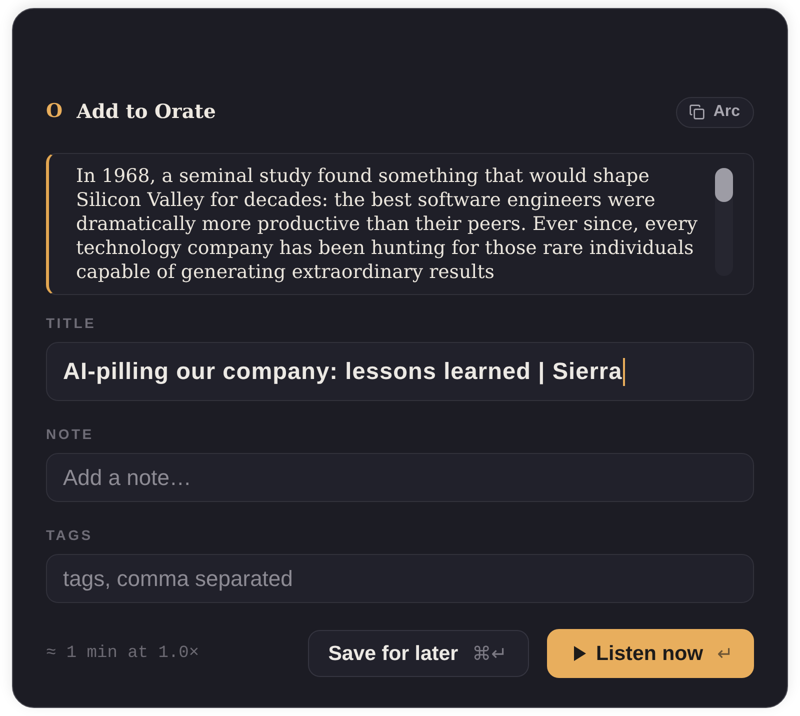  Describe the element at coordinates (715, 112) in the screenshot. I see `source-button: Arc` at that location.